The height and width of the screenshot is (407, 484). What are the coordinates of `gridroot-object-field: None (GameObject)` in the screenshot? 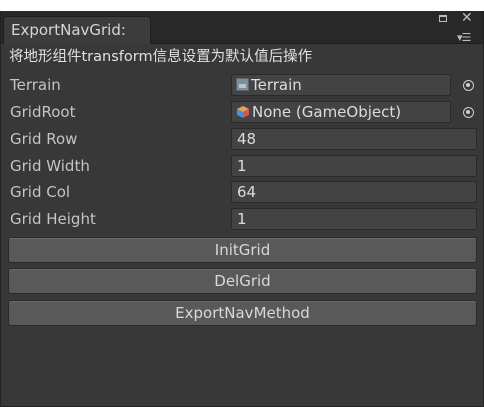 It's located at (341, 112).